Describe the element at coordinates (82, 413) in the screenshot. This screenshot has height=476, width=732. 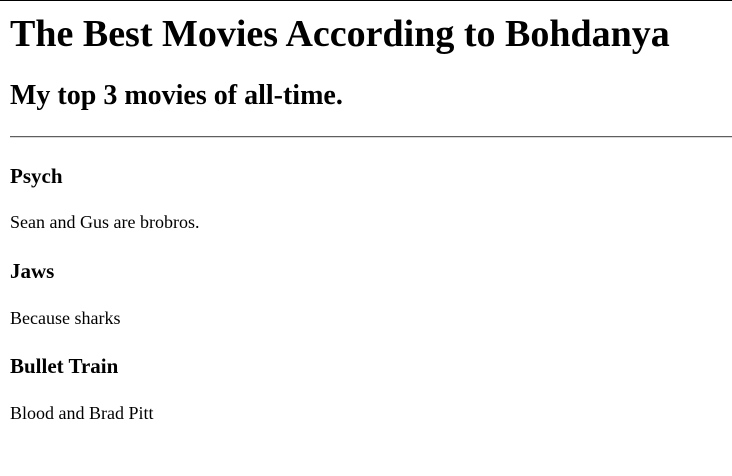
I see `movie-description: Blood and Brad Pitt` at that location.